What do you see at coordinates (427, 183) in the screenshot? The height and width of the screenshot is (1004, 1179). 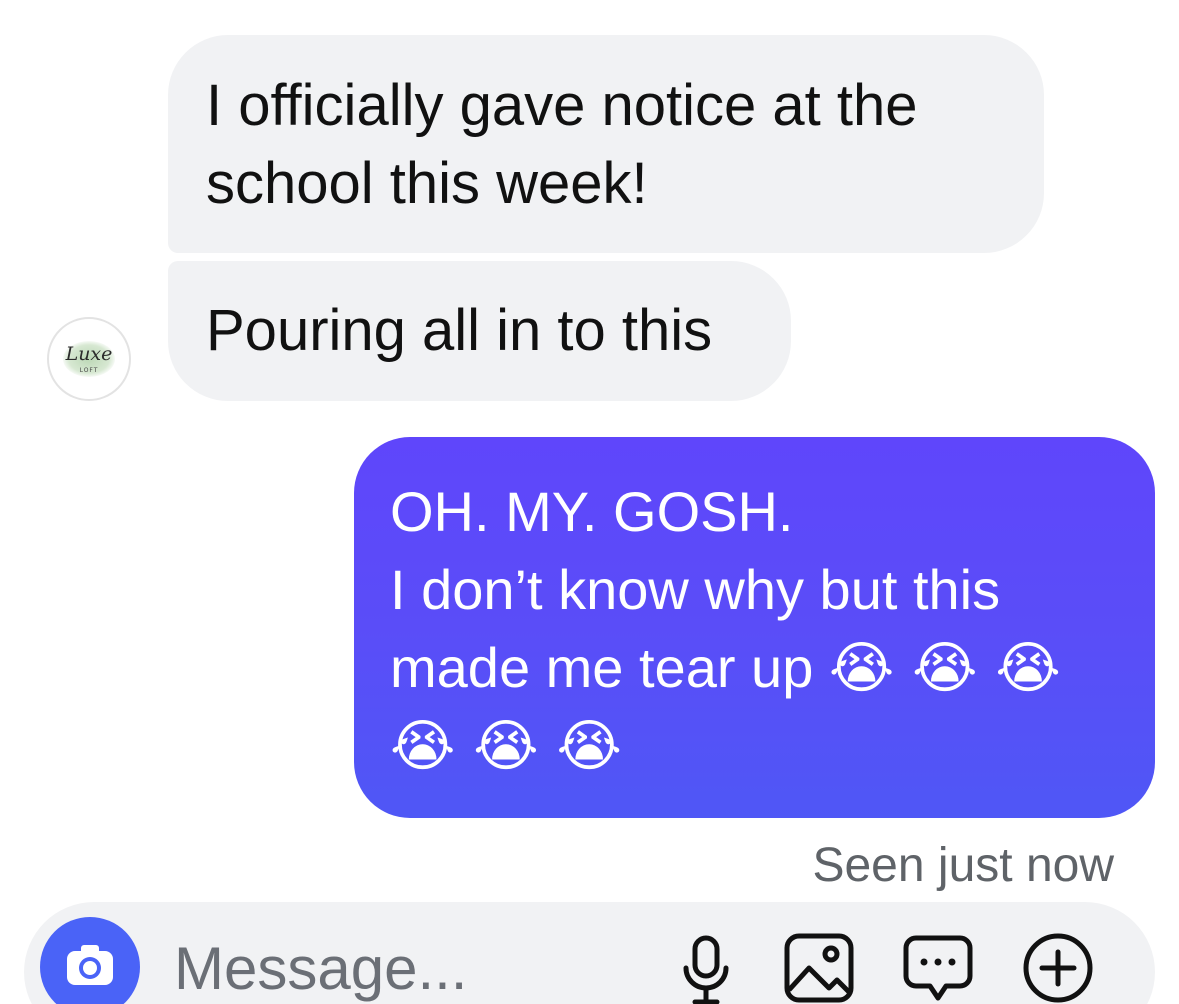 I see `message-line: school this week!` at bounding box center [427, 183].